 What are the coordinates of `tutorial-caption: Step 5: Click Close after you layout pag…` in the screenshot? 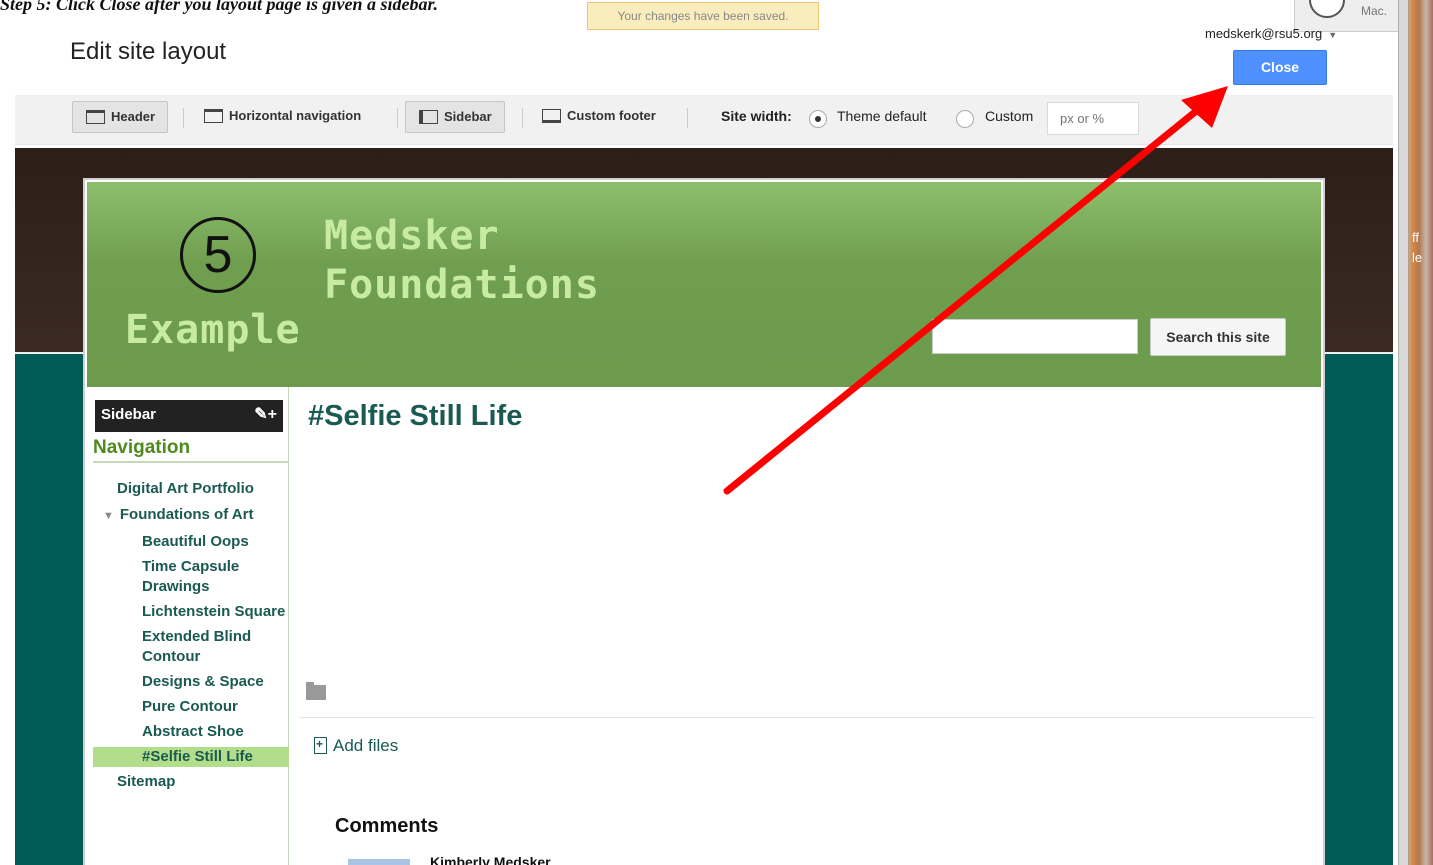 It's located at (219, 7).